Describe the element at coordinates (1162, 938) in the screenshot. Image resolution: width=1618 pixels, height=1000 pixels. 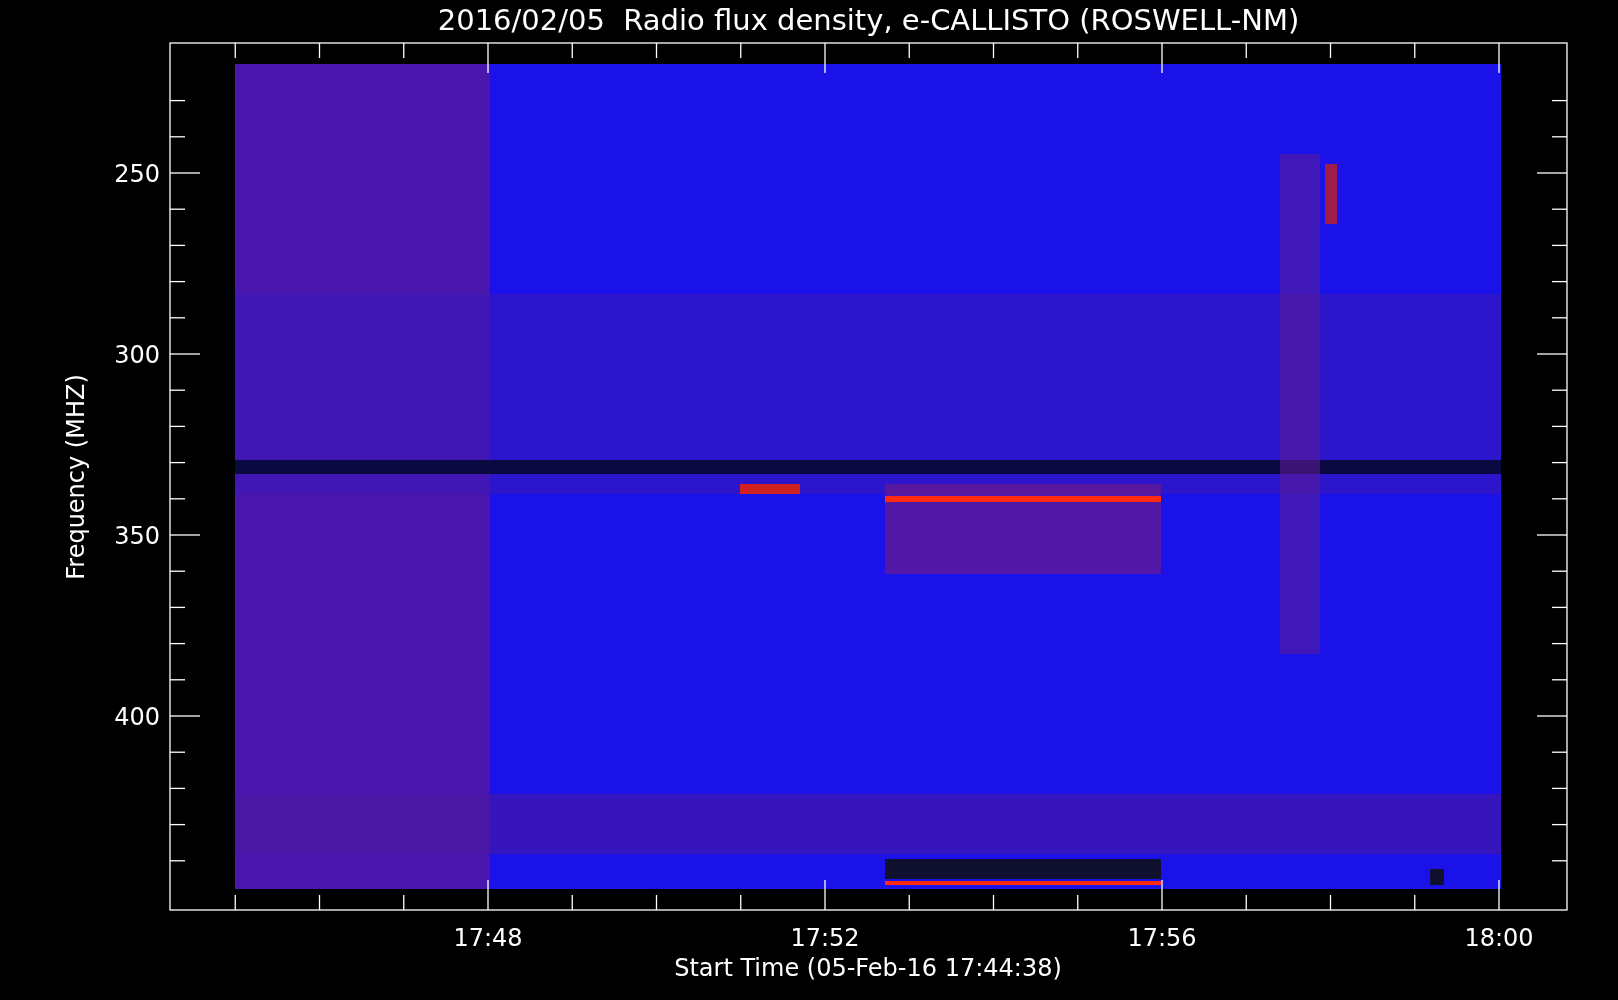
I see `tick-label: 17:56` at that location.